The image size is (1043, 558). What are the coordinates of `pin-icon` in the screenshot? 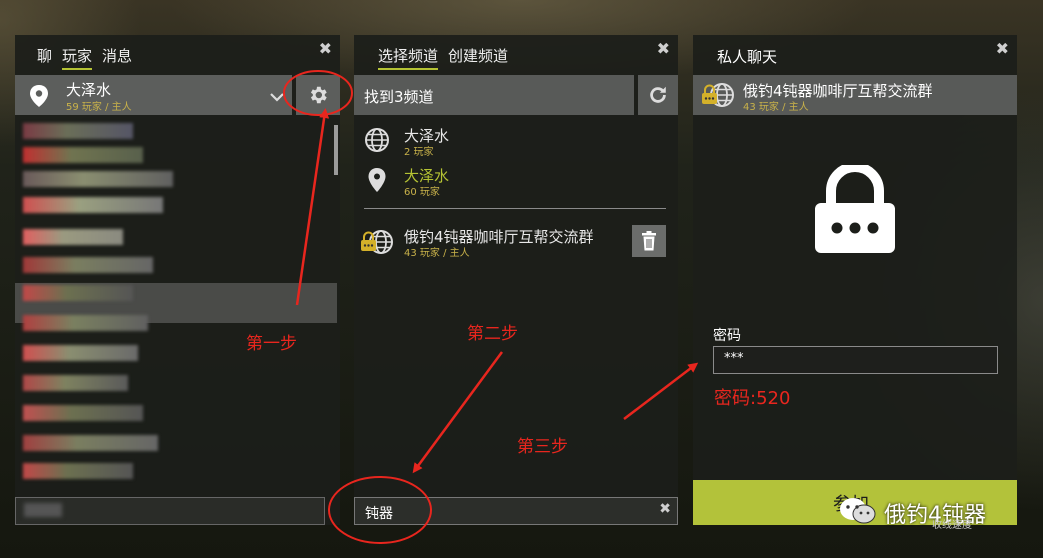 It's located at (377, 182).